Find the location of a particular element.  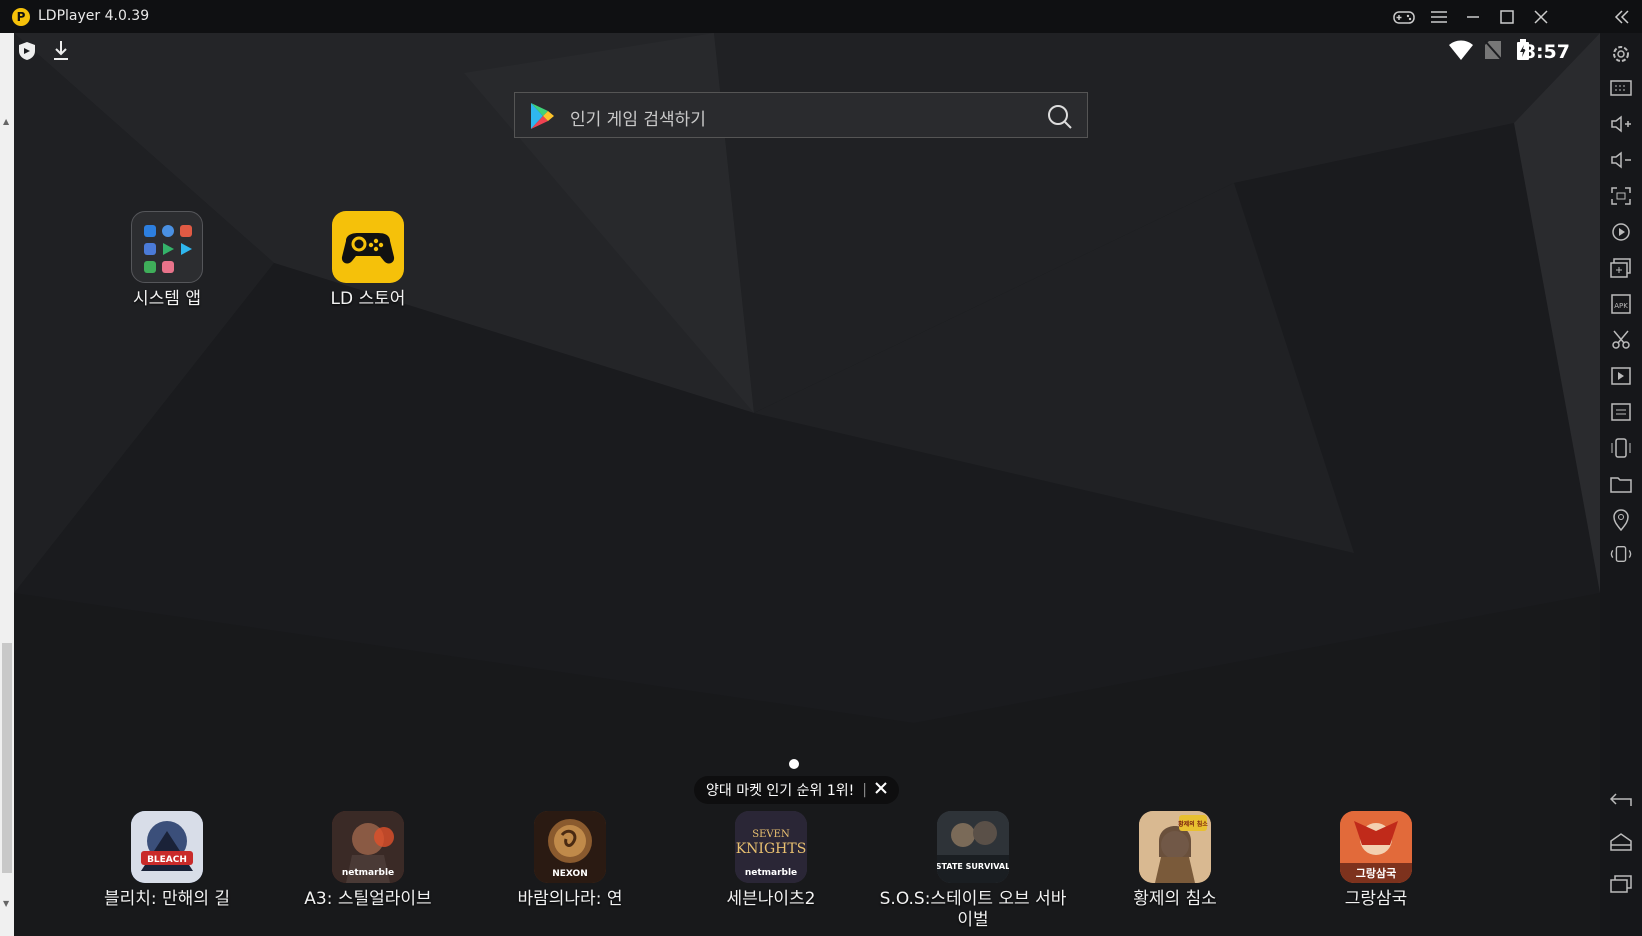

dock-app-state-survival: STATE SURVIVAL S.O.S:스테이트 오브 서바이벌 is located at coordinates (973, 871).